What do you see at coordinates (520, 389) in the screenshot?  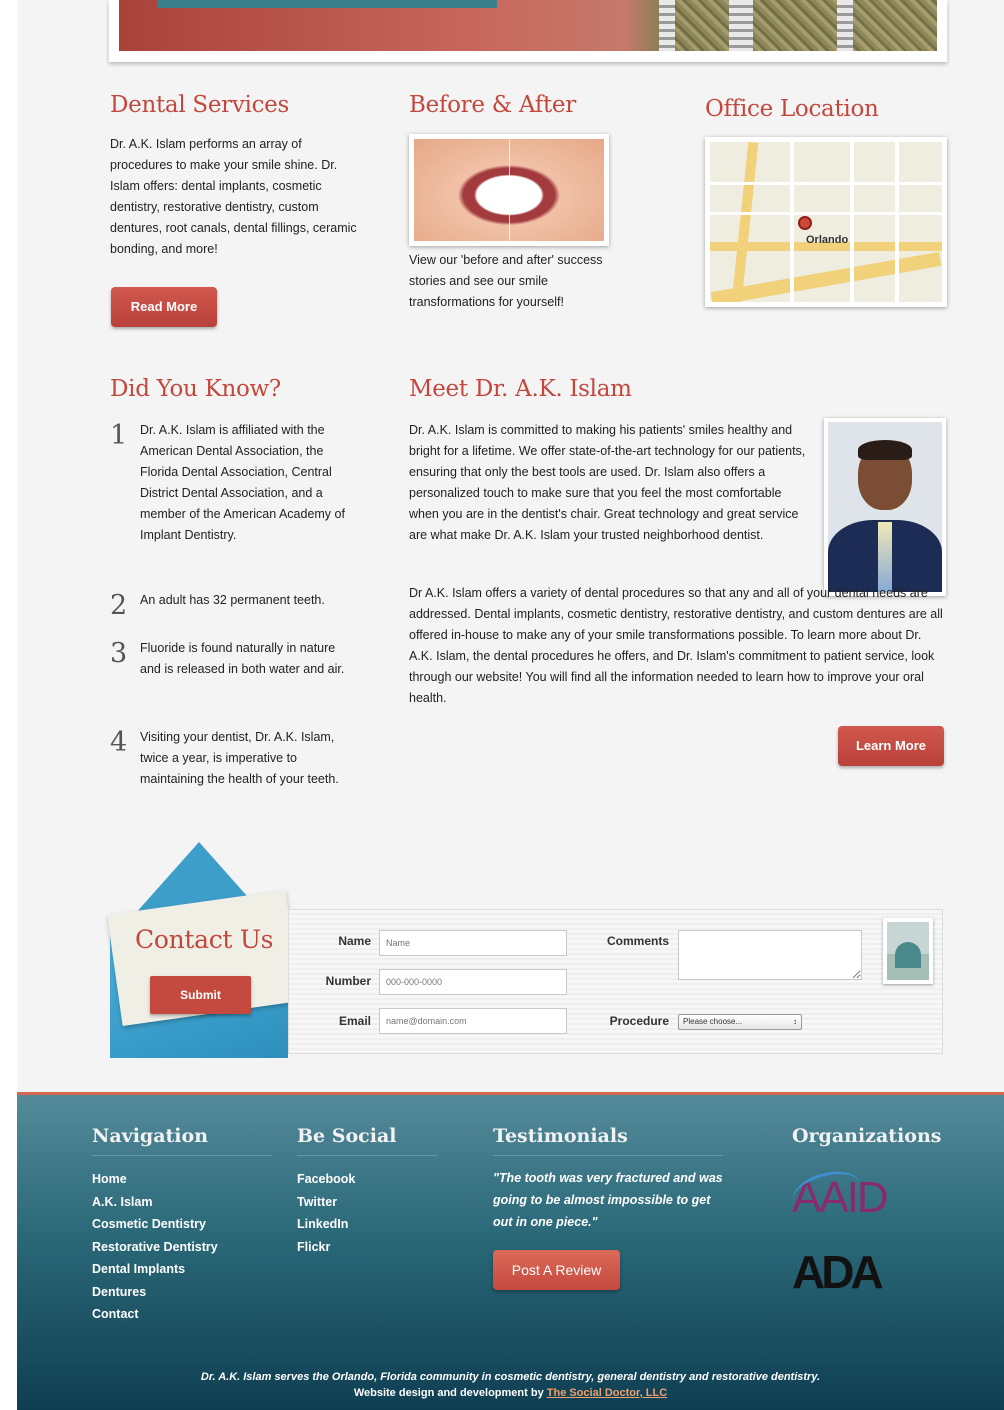 I see `meet-doctor-title: Meet Dr. A.K. Islam` at bounding box center [520, 389].